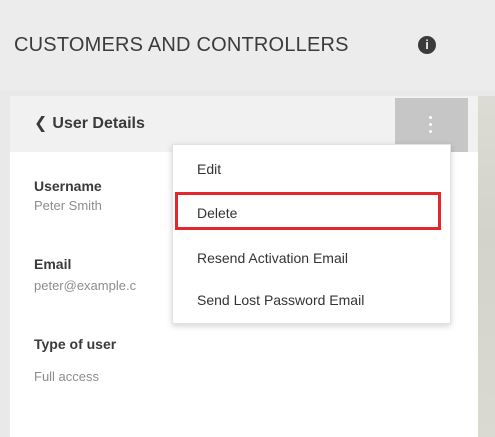 The width and height of the screenshot is (495, 437). What do you see at coordinates (85, 285) in the screenshot?
I see `email-value: peter@example.c` at bounding box center [85, 285].